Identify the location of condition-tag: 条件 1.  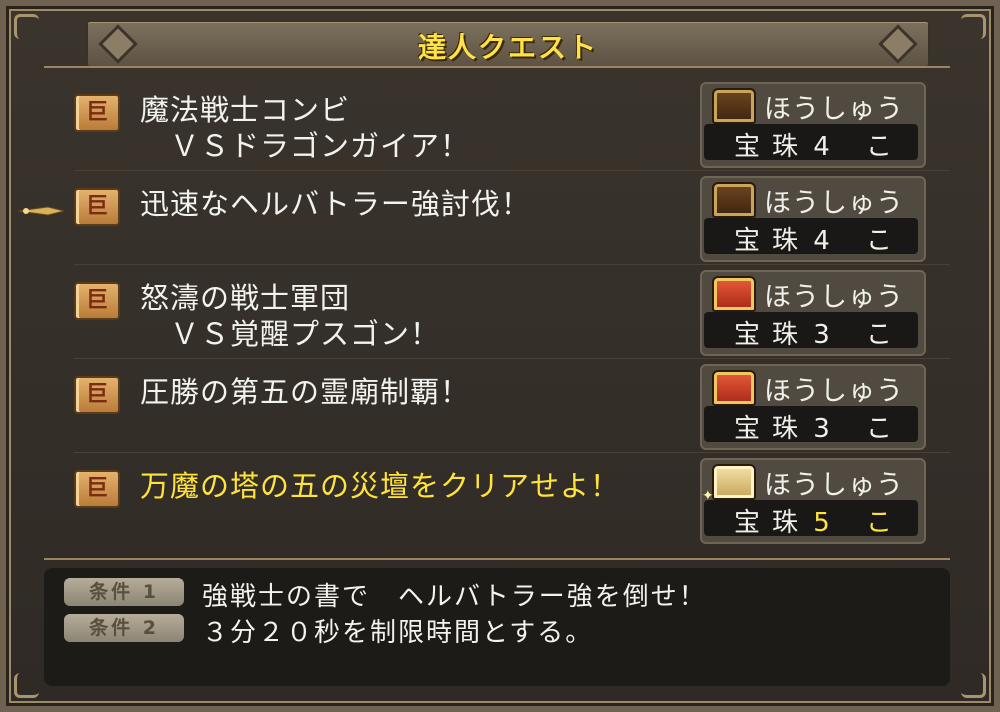
(124, 592).